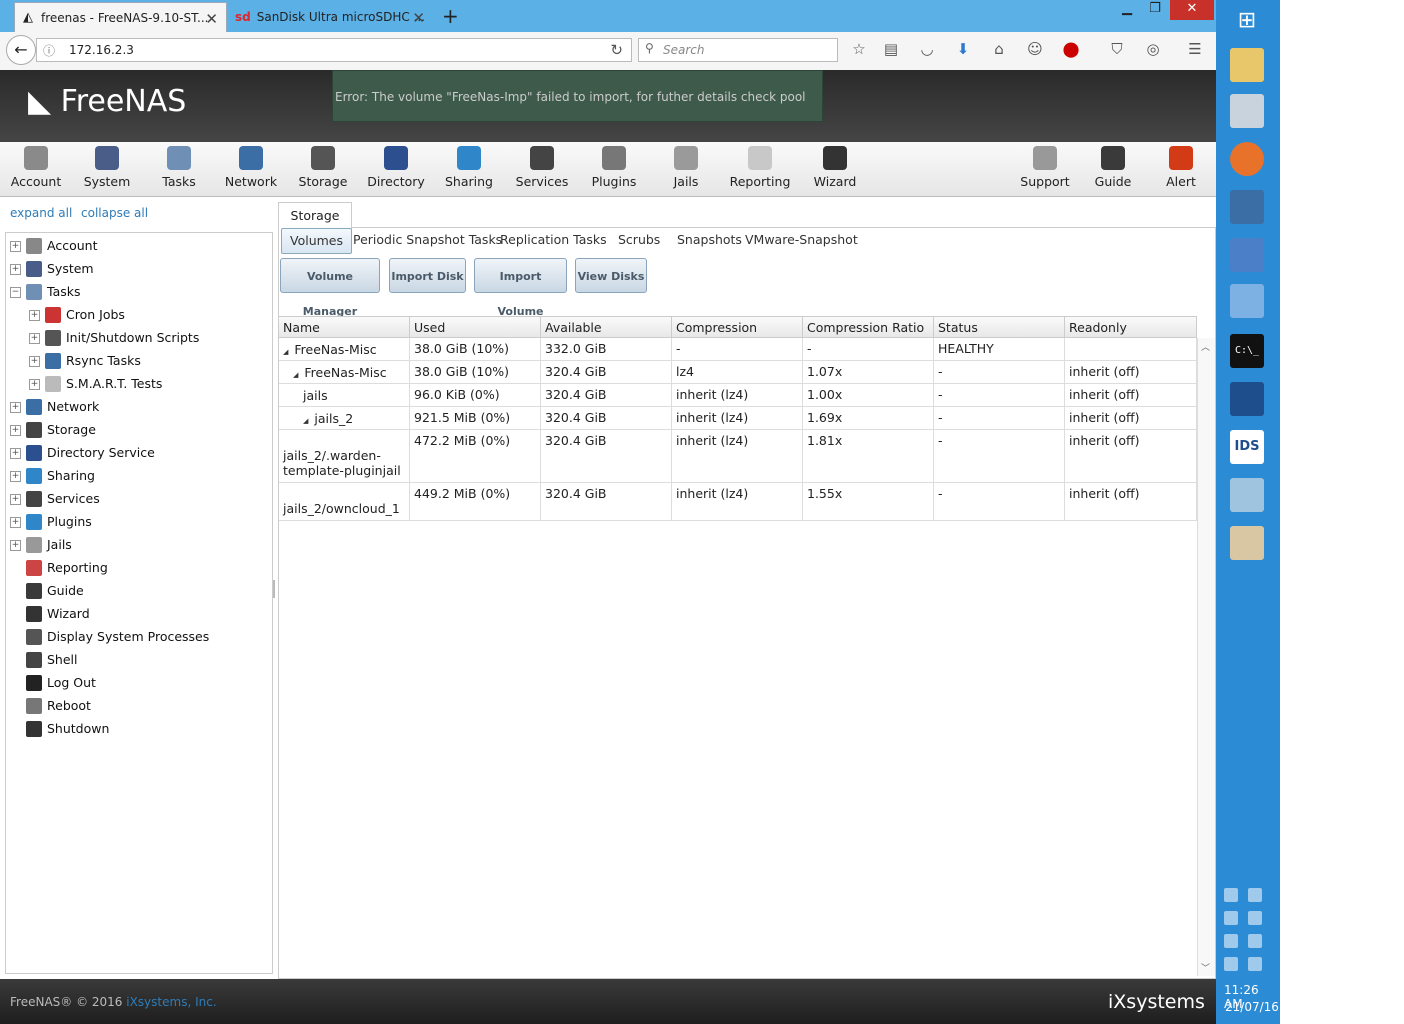 The height and width of the screenshot is (1024, 1404). Describe the element at coordinates (1071, 49) in the screenshot. I see `adblock-icon: ⬤` at that location.